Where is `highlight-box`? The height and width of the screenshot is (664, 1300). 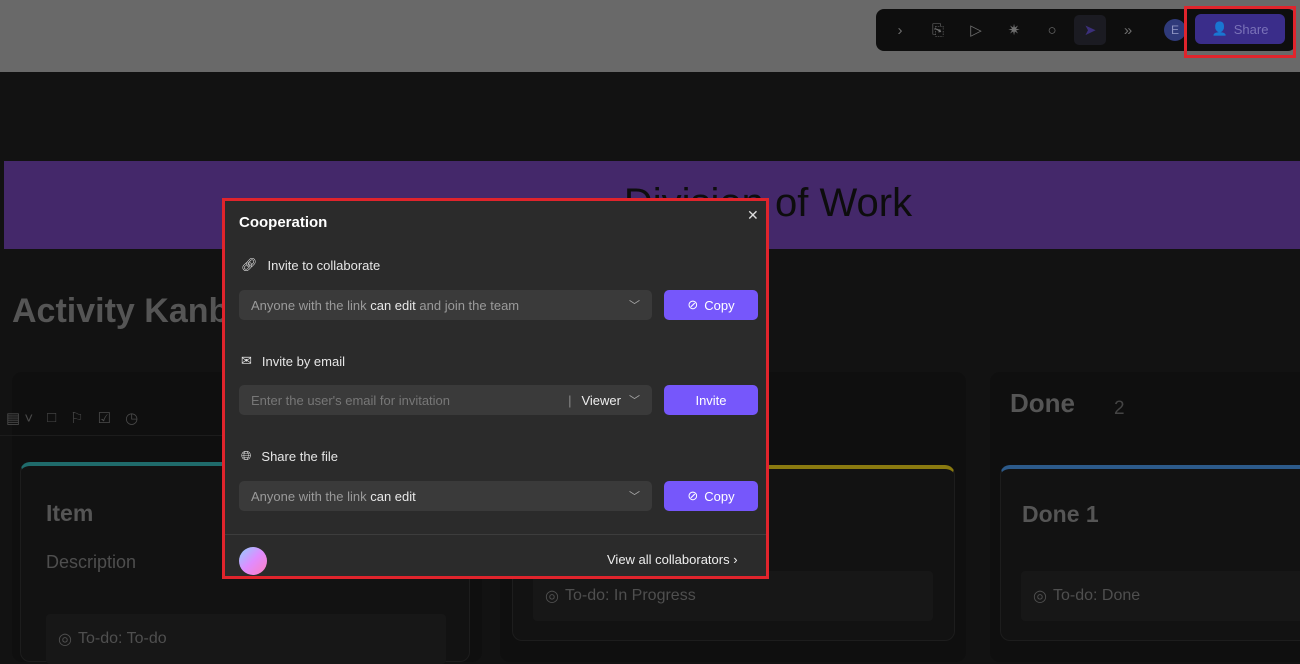
highlight-box is located at coordinates (1240, 32).